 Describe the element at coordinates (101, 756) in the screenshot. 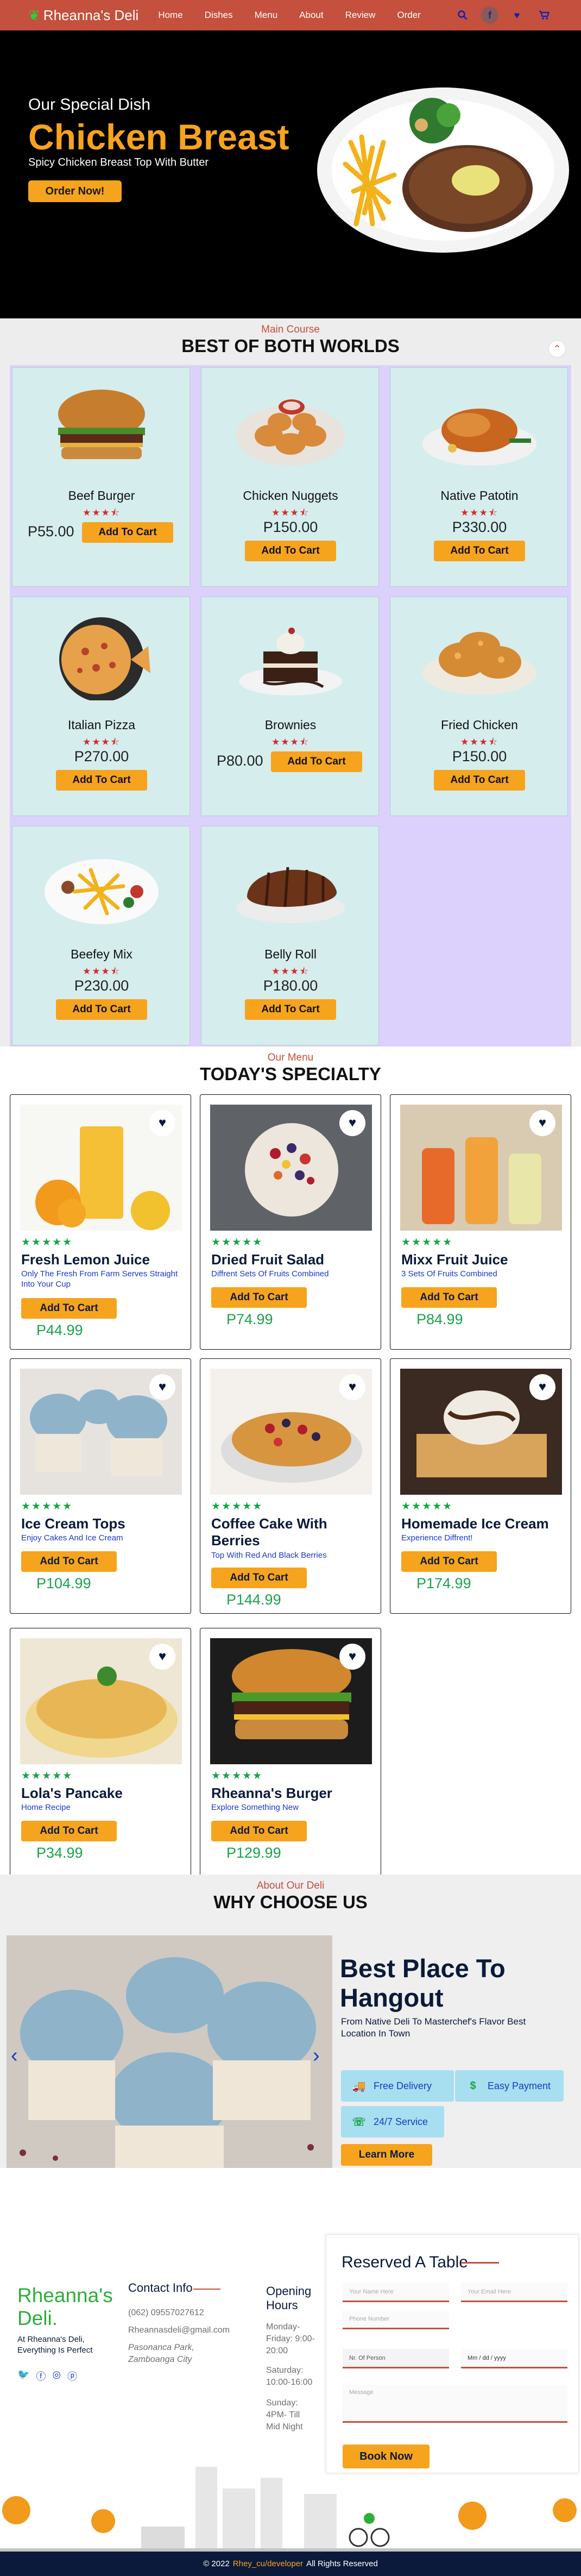

I see `menu-item-price: P270.00` at that location.